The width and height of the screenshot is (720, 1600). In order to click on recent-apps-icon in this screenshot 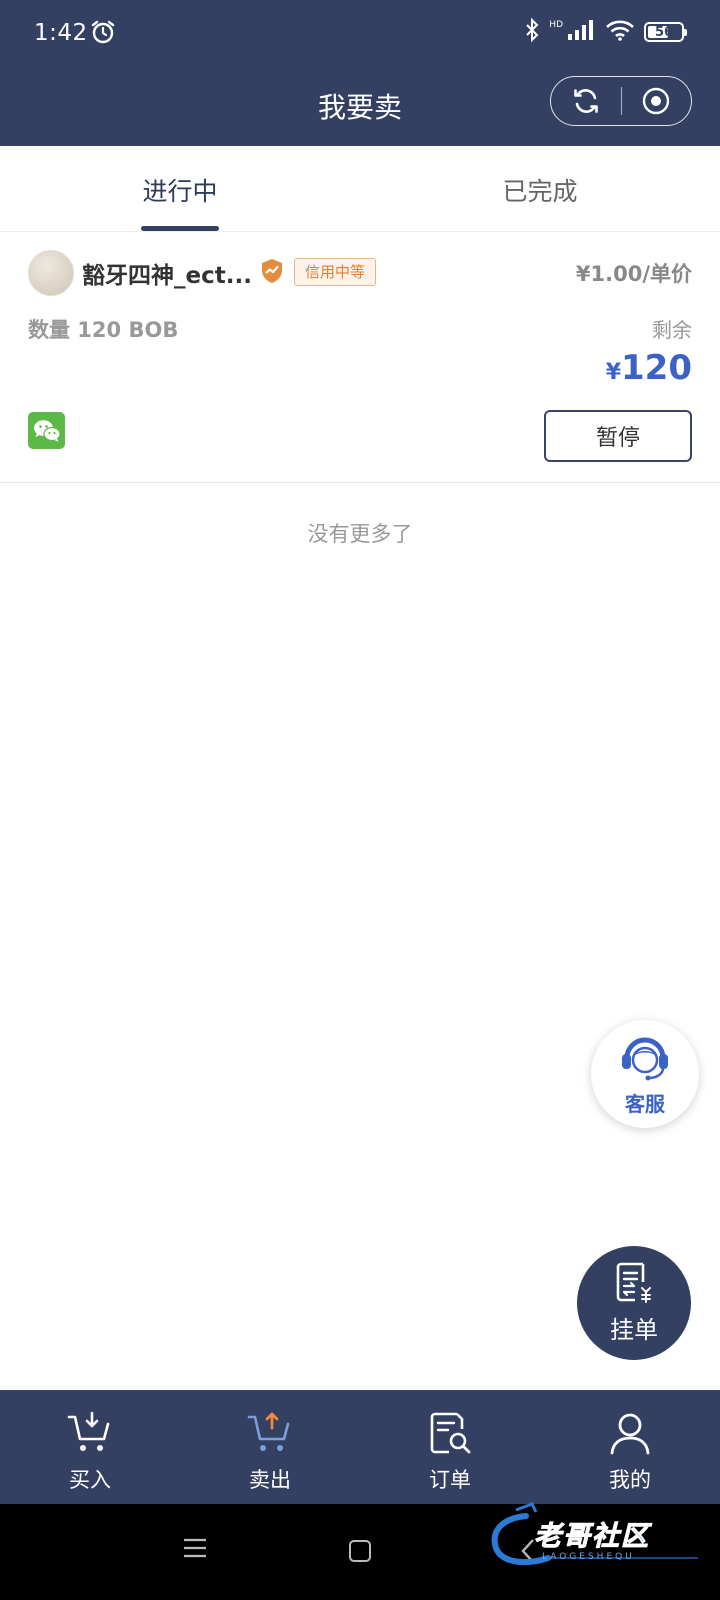, I will do `click(195, 1550)`.